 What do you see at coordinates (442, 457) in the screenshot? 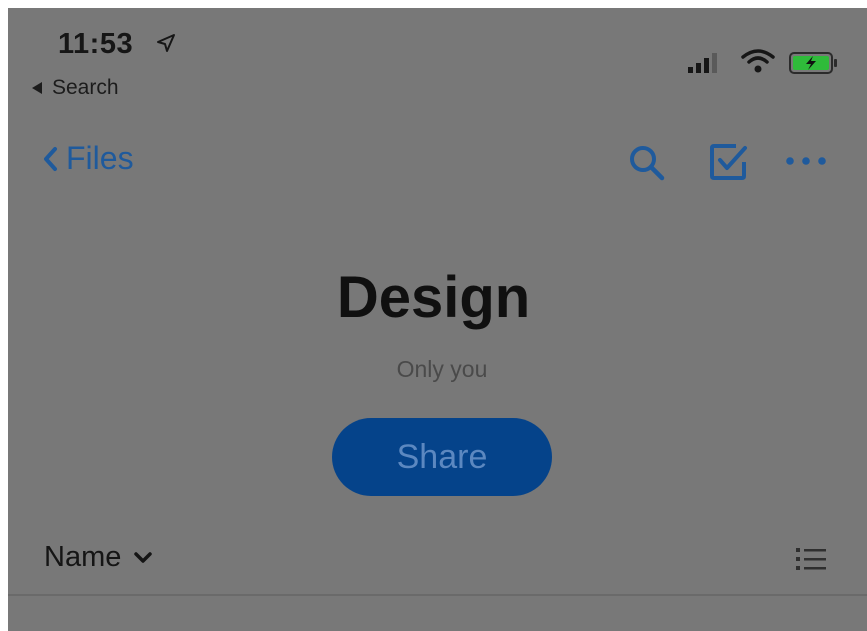
I see `share-button: Share` at bounding box center [442, 457].